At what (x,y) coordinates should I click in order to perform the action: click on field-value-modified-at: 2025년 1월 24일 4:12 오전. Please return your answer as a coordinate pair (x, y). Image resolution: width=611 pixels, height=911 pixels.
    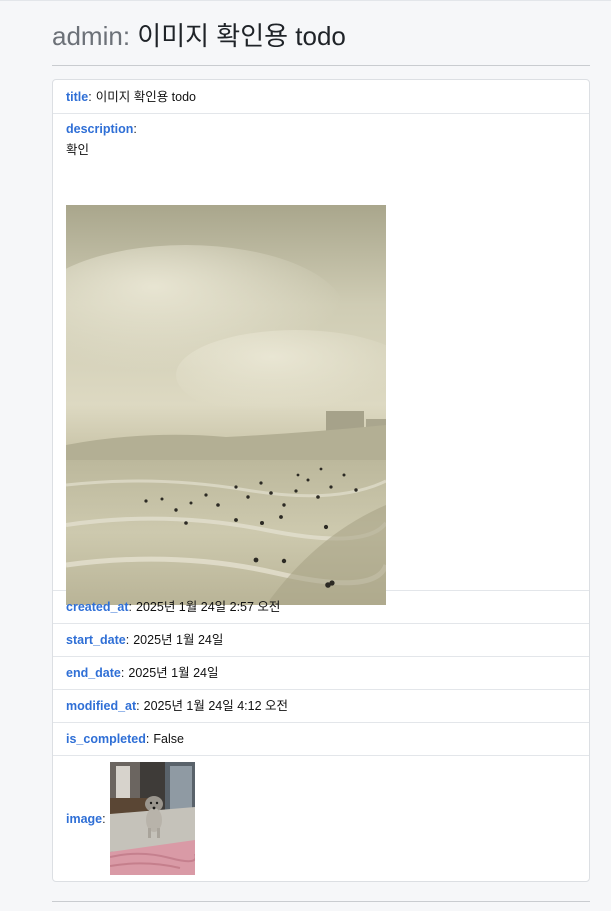
    Looking at the image, I should click on (216, 706).